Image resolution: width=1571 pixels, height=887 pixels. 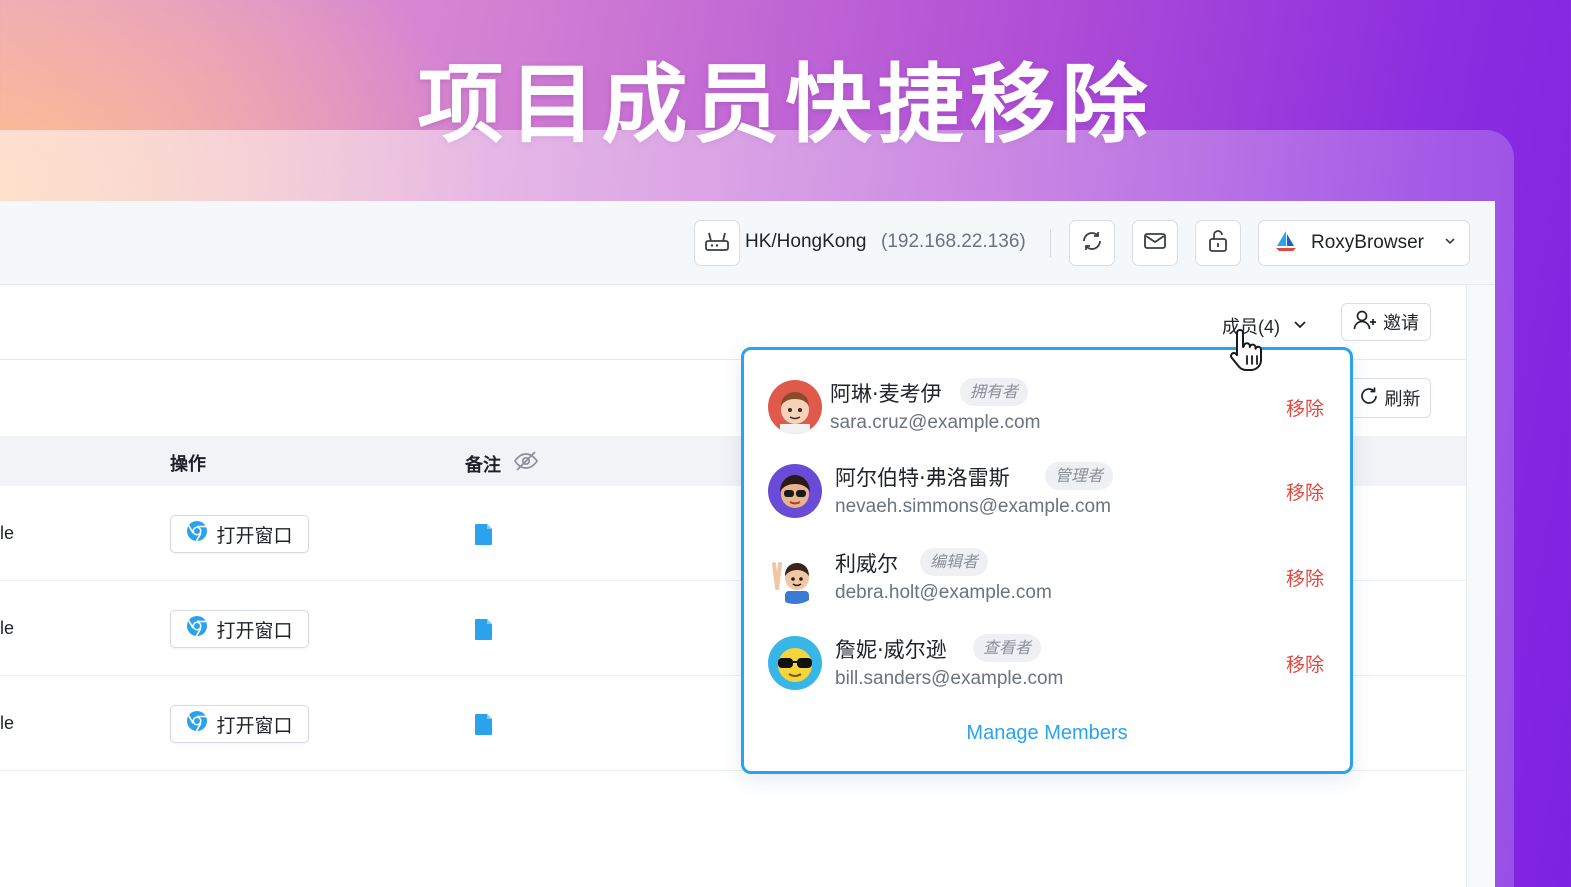 What do you see at coordinates (922, 478) in the screenshot?
I see `member-name: 阿尔伯特·弗洛雷斯` at bounding box center [922, 478].